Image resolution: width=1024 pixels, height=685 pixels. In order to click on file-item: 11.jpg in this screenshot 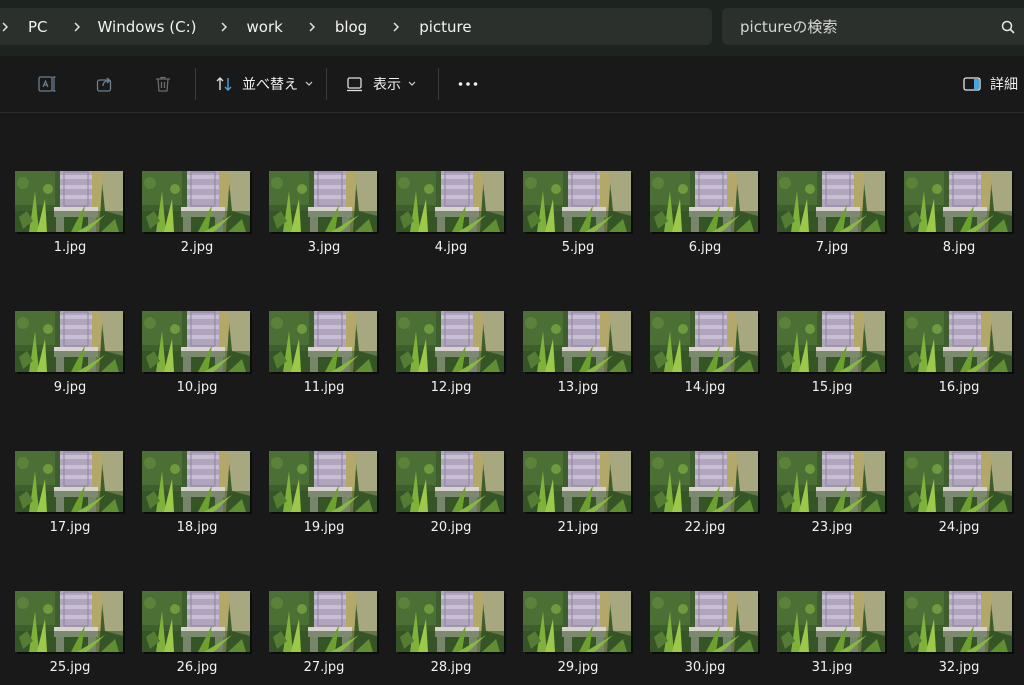, I will do `click(317, 324)`.